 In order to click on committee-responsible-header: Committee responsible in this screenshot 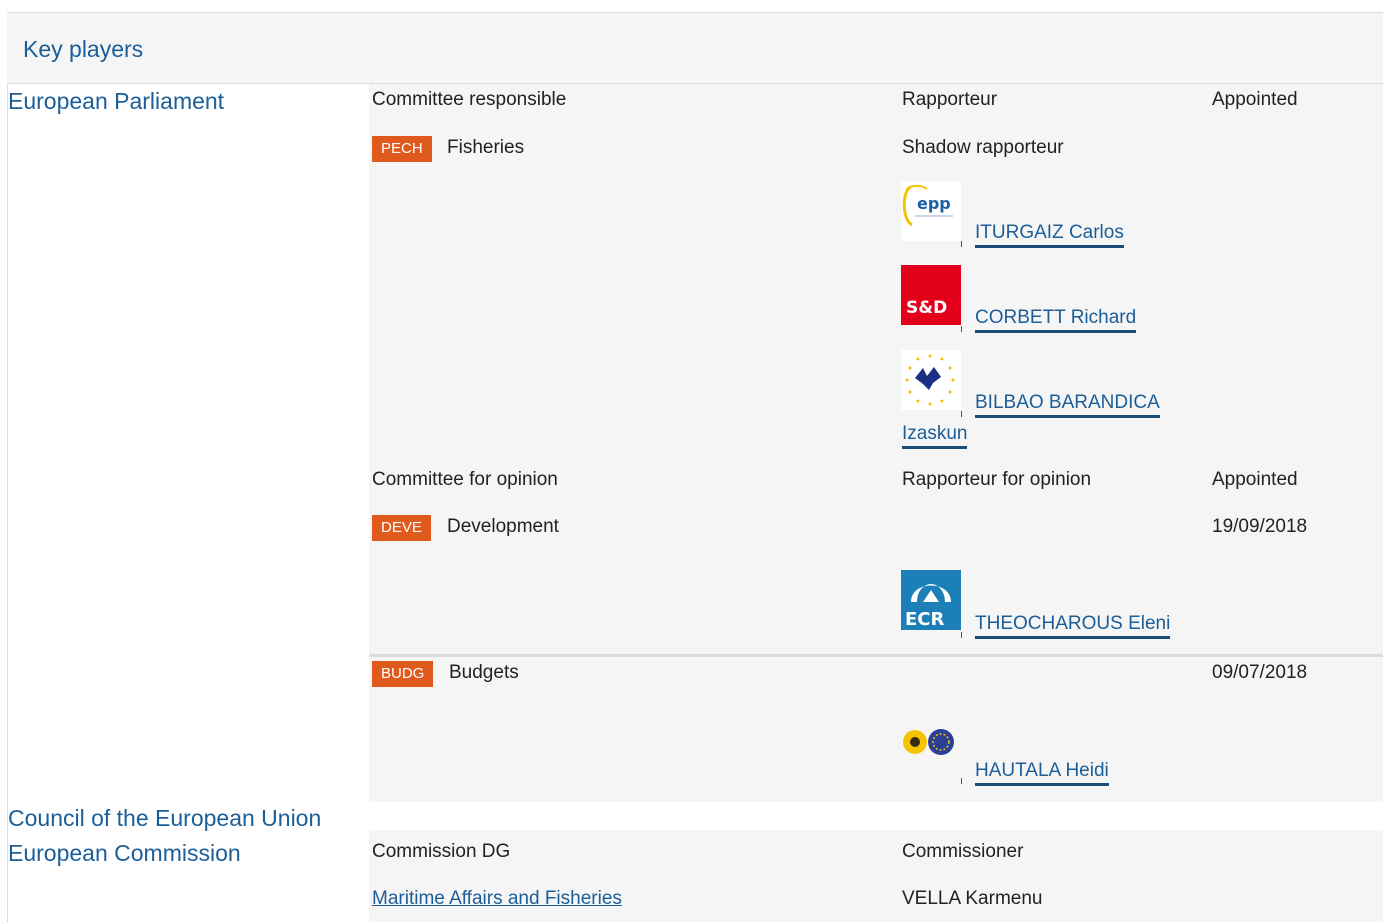, I will do `click(469, 99)`.